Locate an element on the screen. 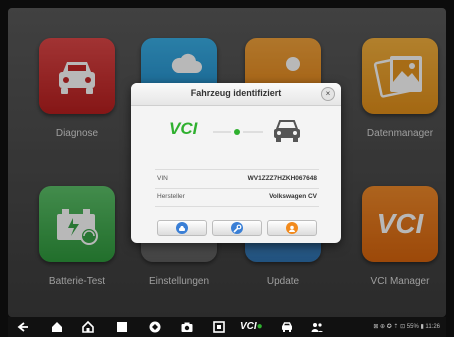 The width and height of the screenshot is (454, 337). diagnose-vehicle-button is located at coordinates (182, 228).